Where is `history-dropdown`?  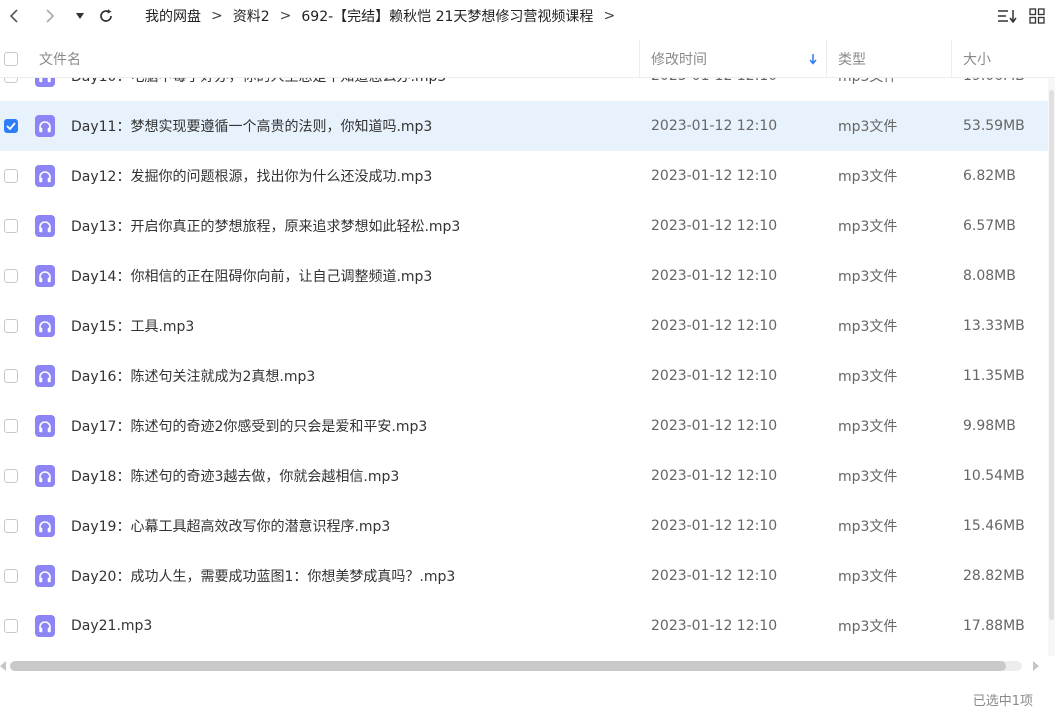
history-dropdown is located at coordinates (80, 15).